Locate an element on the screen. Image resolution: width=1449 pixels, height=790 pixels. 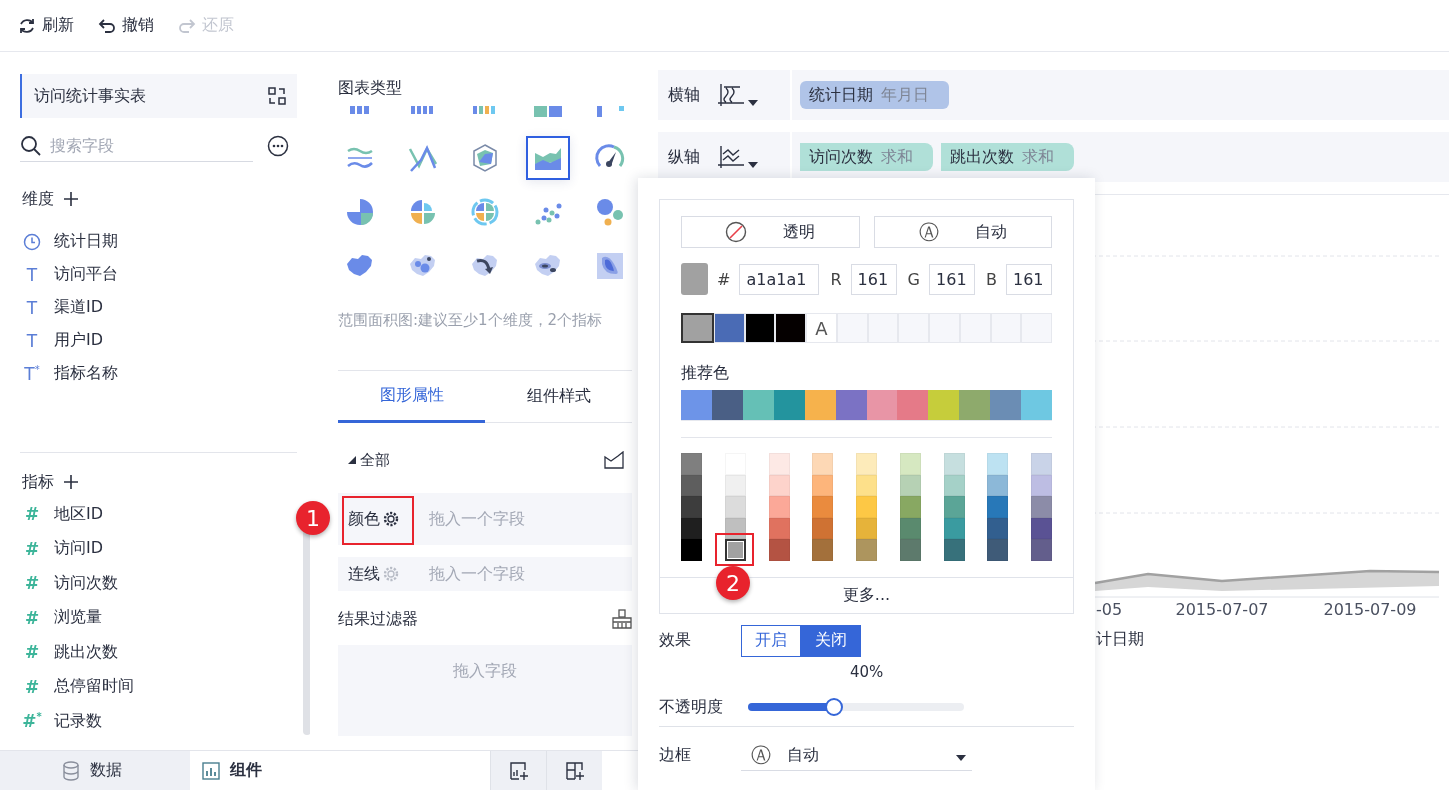
search-icon is located at coordinates (31, 145).